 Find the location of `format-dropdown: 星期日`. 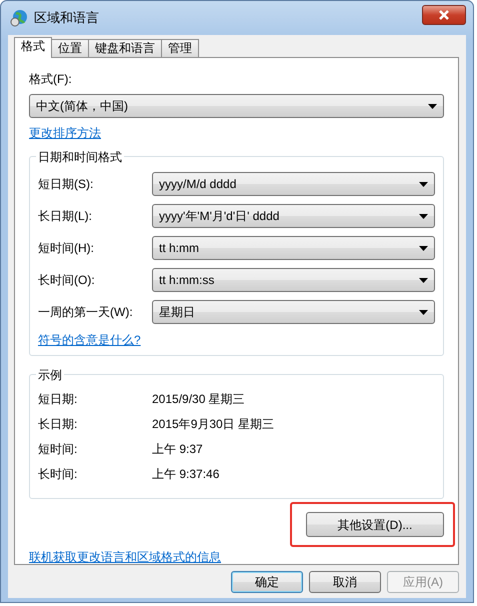

format-dropdown: 星期日 is located at coordinates (293, 312).